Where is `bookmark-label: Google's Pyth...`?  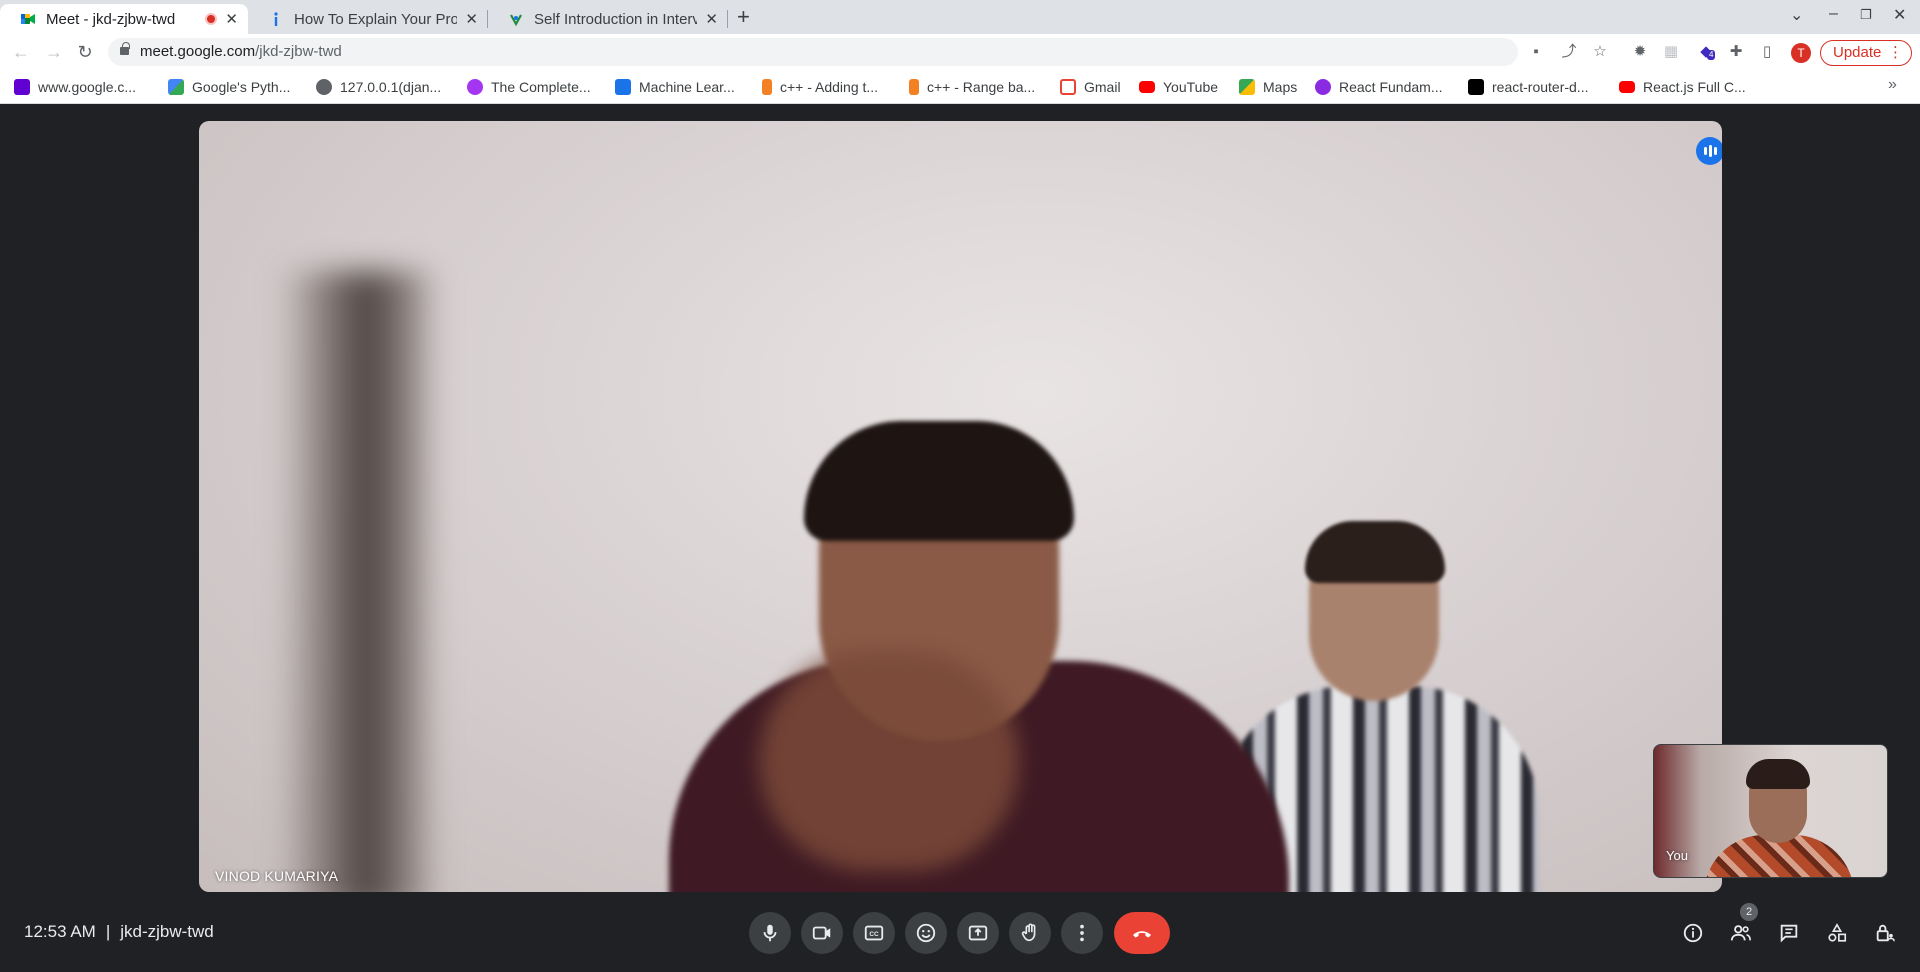
bookmark-label: Google's Pyth... is located at coordinates (241, 87).